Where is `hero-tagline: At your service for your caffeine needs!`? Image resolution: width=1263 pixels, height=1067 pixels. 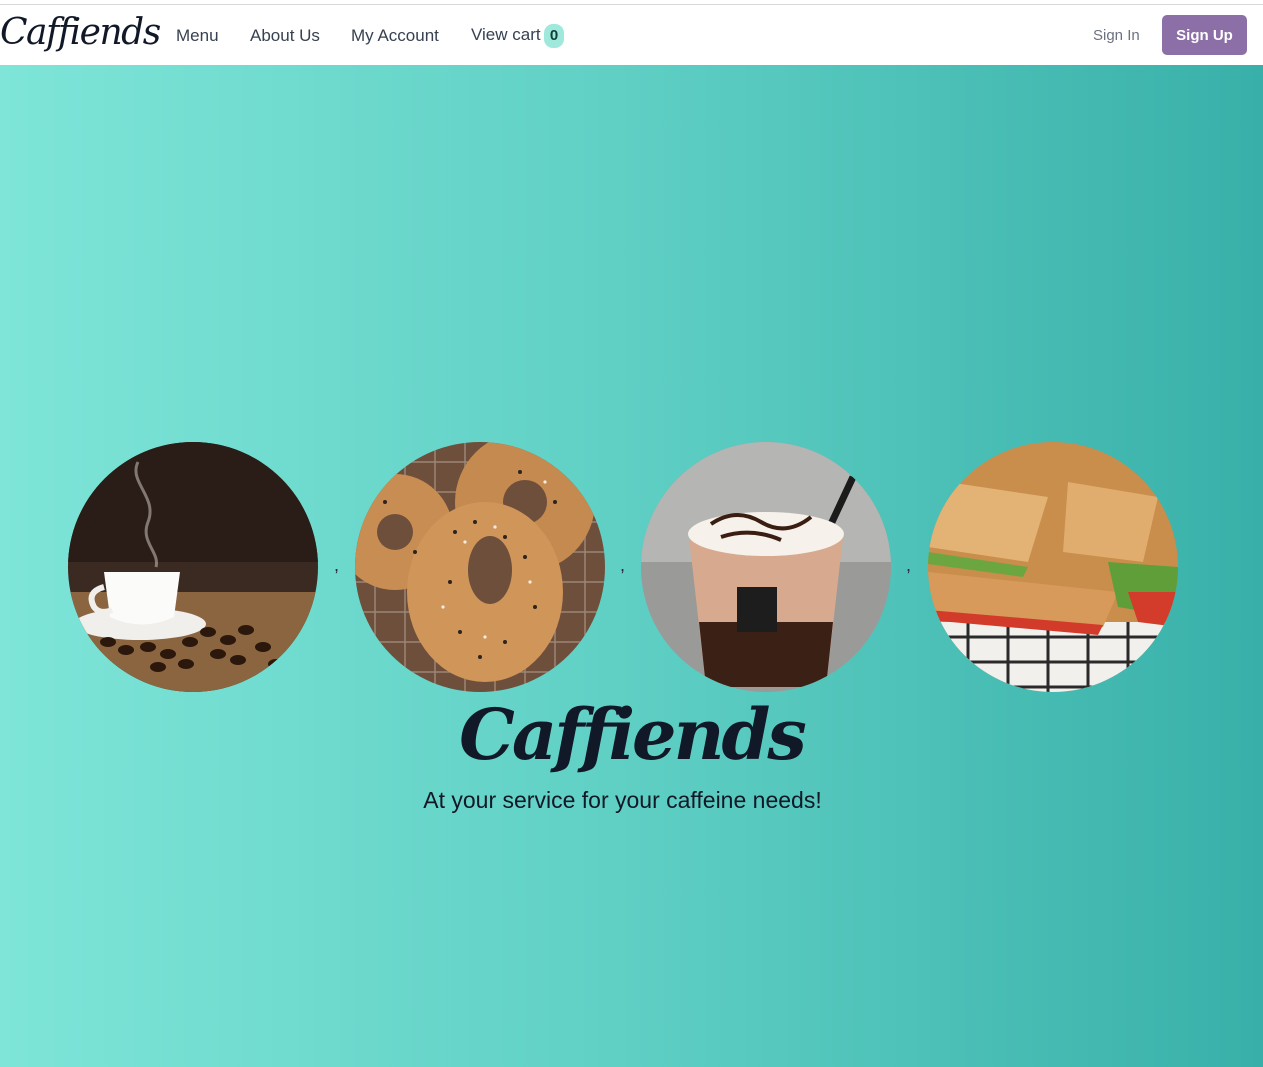
hero-tagline: At your service for your caffeine needs! is located at coordinates (622, 800).